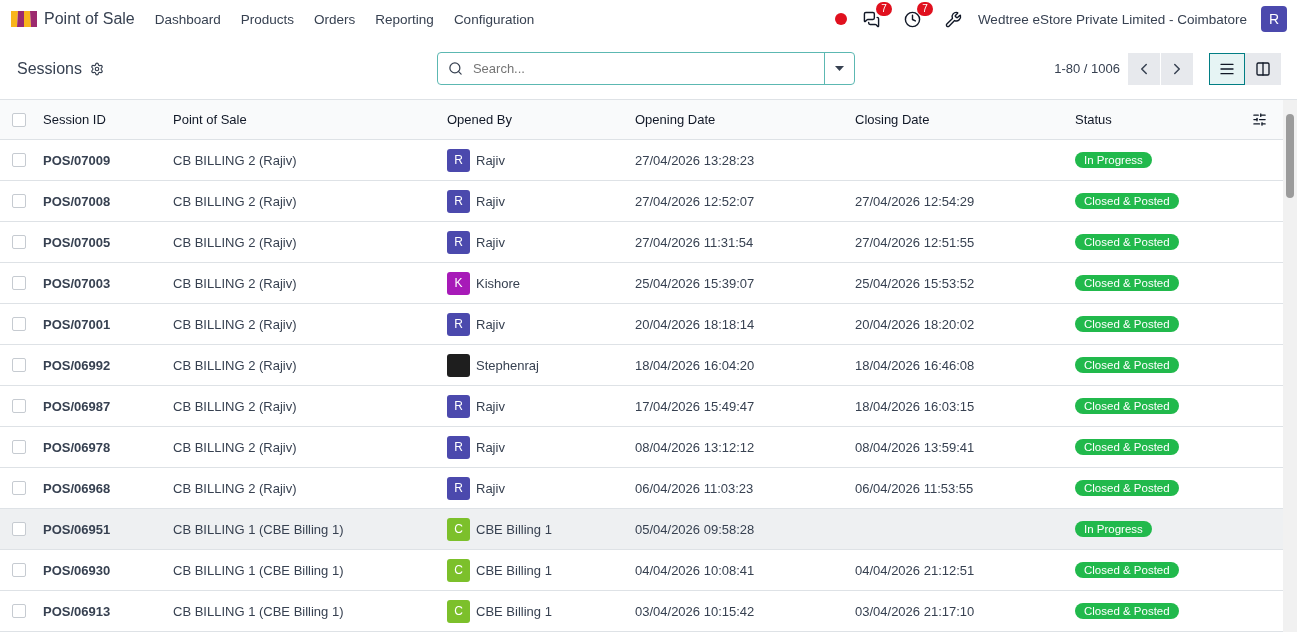 Image resolution: width=1297 pixels, height=641 pixels. I want to click on company-name: Wedtree eStore Private Limited - Coimbatore, so click(1112, 19).